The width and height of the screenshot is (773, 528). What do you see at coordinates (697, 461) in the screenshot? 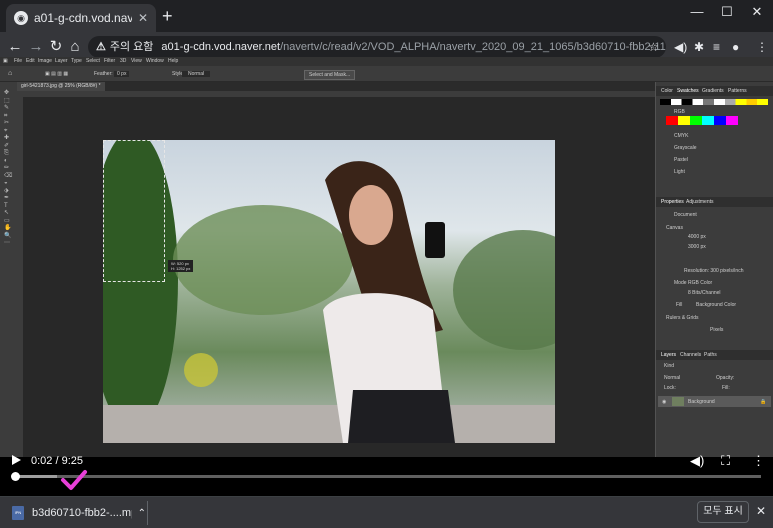
I see `volume-icon: ◀)` at bounding box center [697, 461].